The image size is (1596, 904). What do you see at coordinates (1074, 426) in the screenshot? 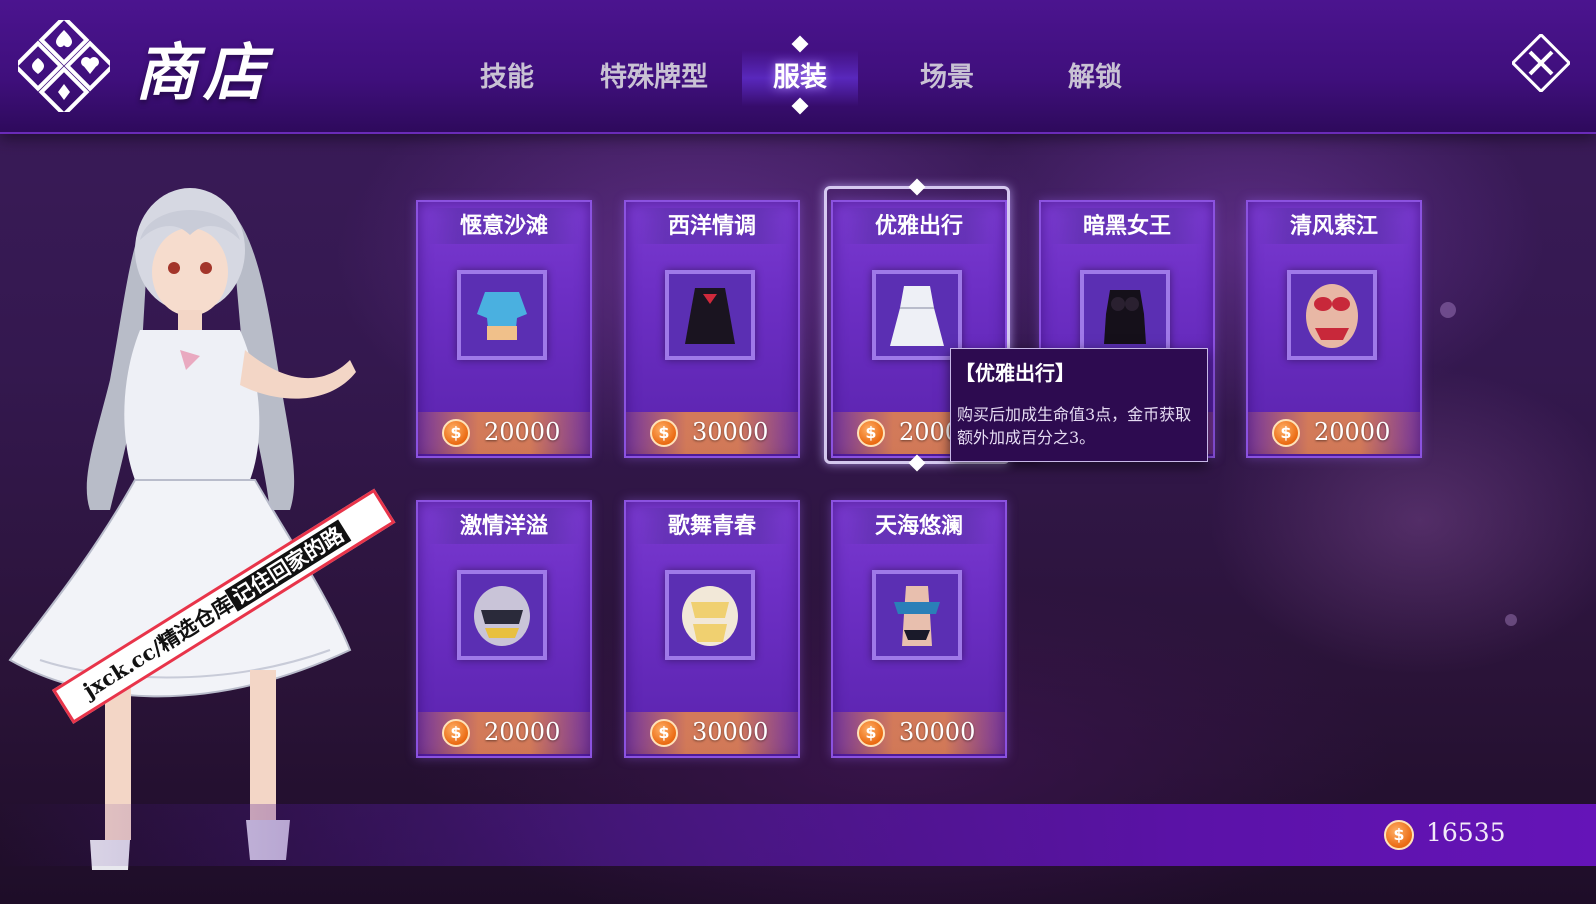
I see `tooltip-description: 购买后加成生命值3点，金币获取额外加成百分之3。` at bounding box center [1074, 426].